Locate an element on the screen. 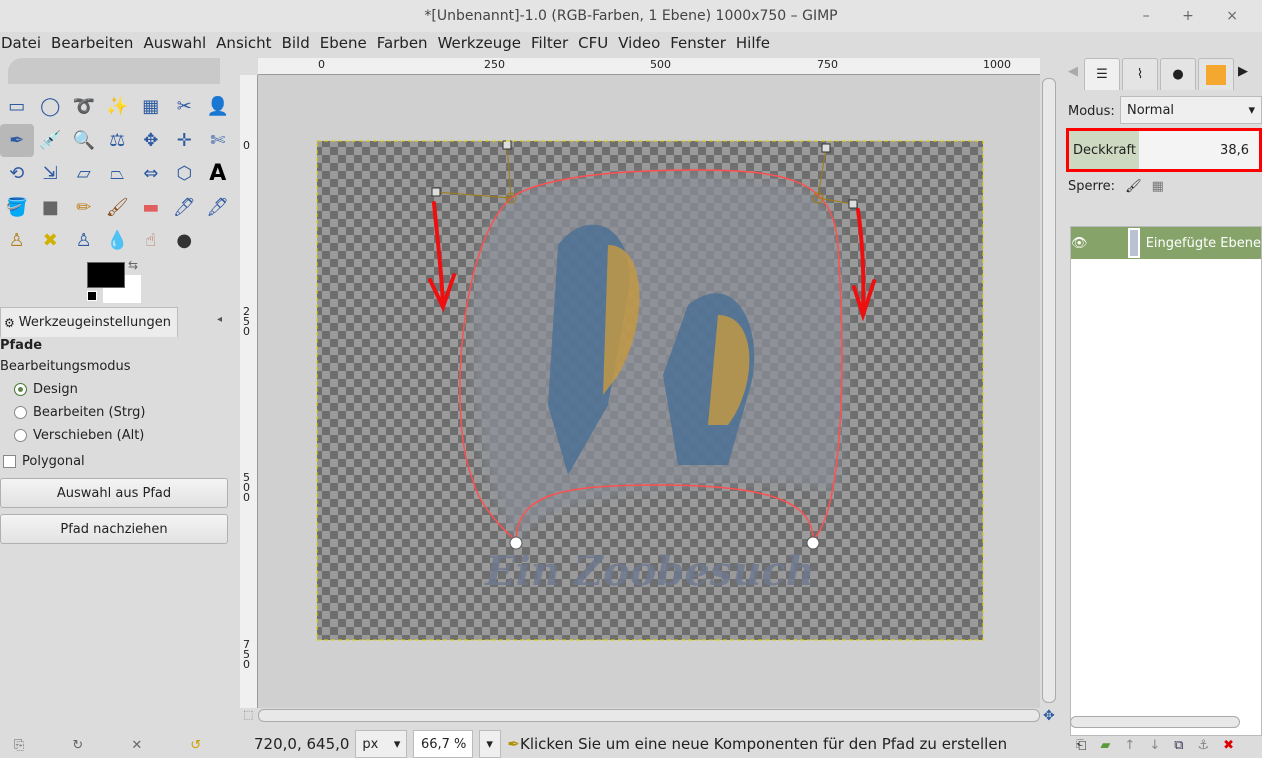 Image resolution: width=1262 pixels, height=758 pixels. menu-bearbeiten: Bearbeiten is located at coordinates (94, 43).